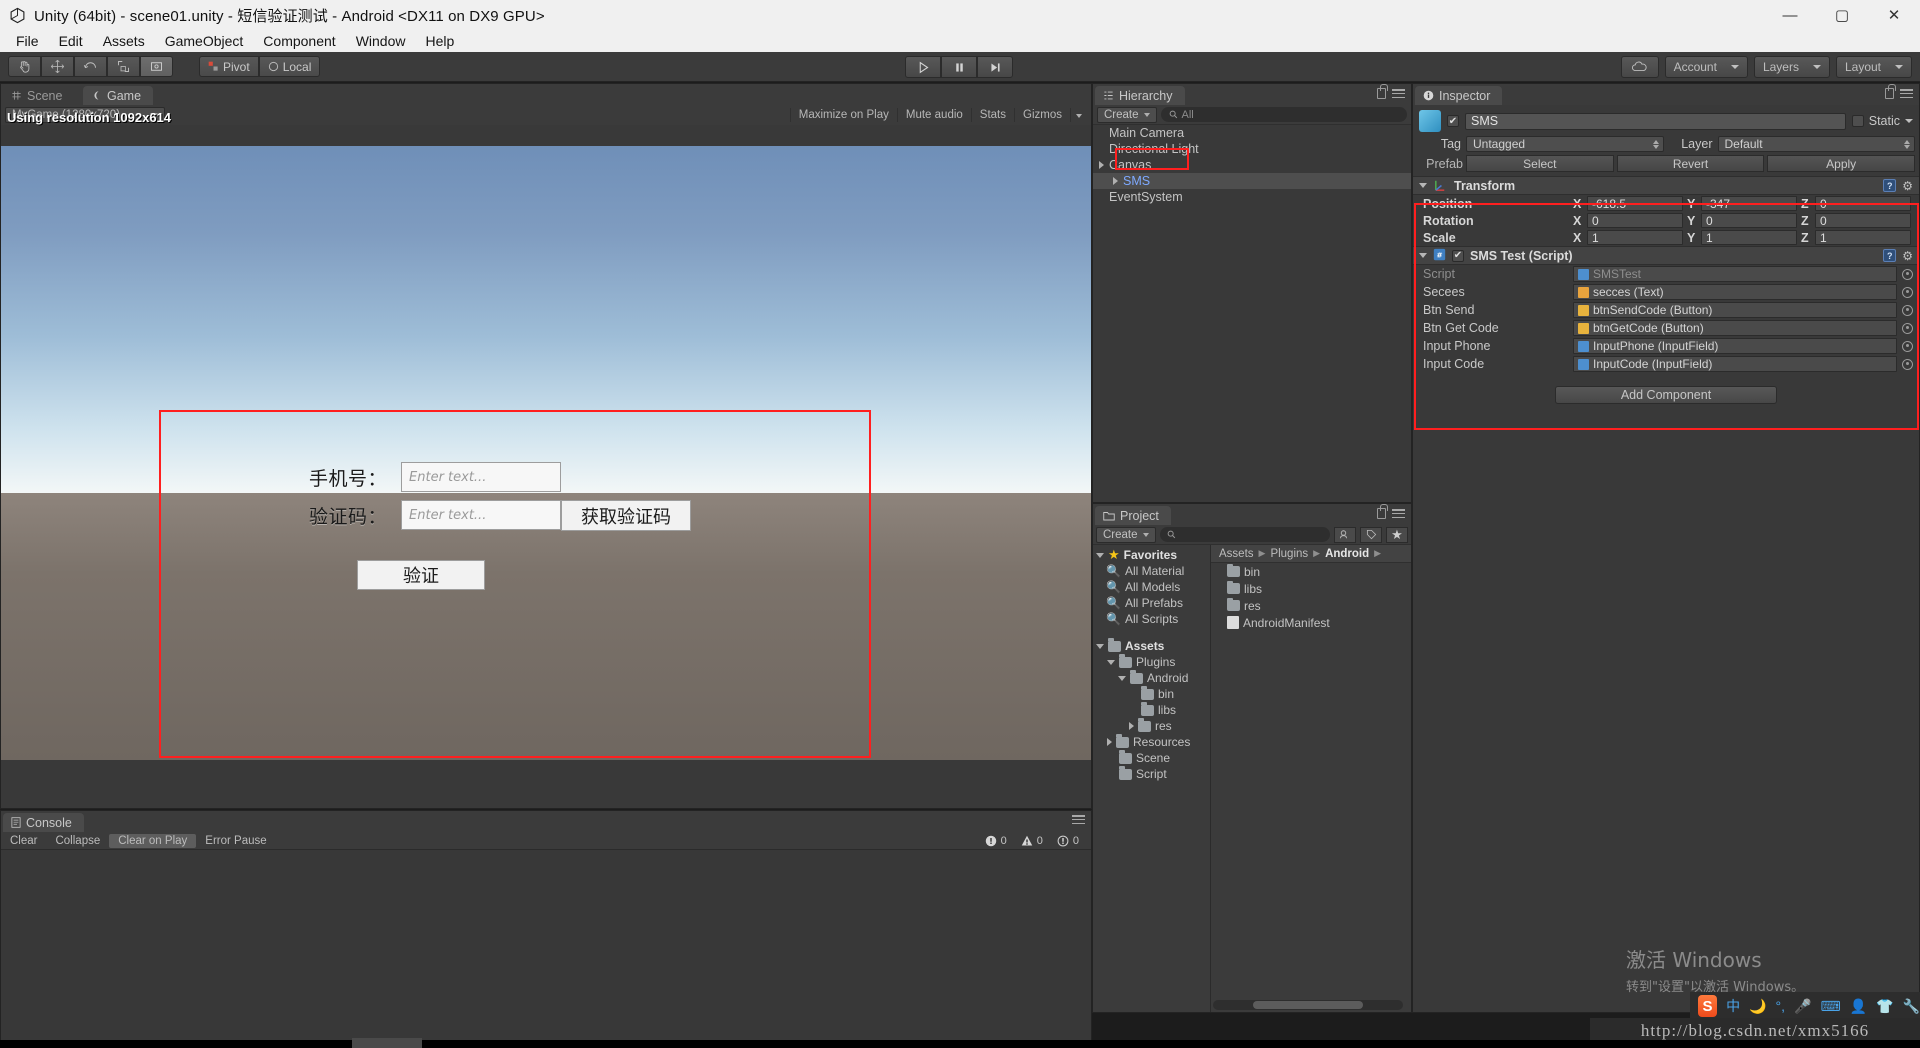  Describe the element at coordinates (1311, 588) in the screenshot. I see `project-asset-libs: libs` at that location.